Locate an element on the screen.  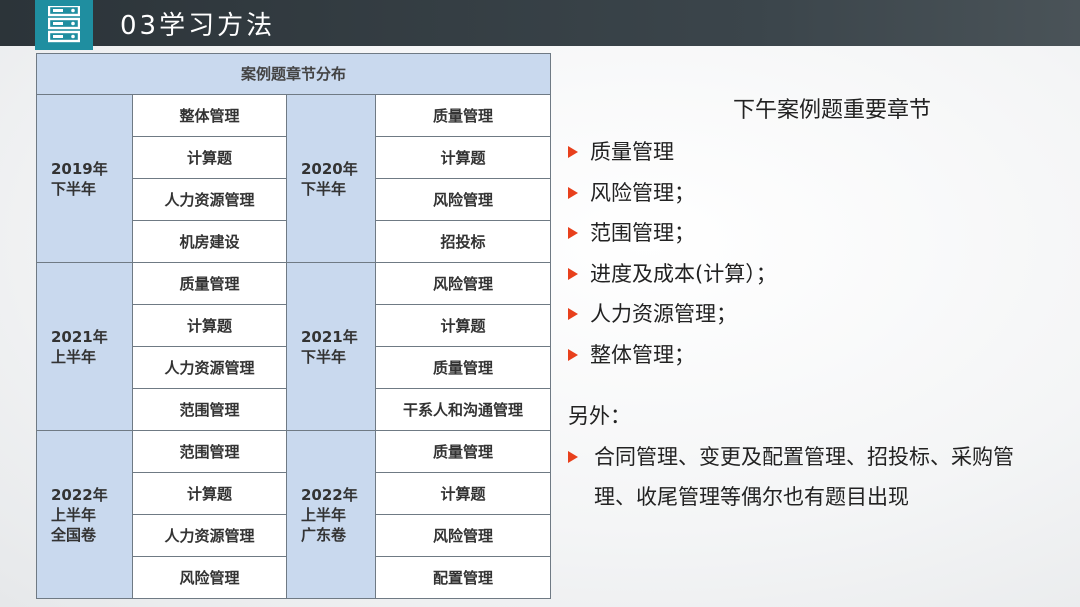
also-label: 另外： is located at coordinates (599, 416).